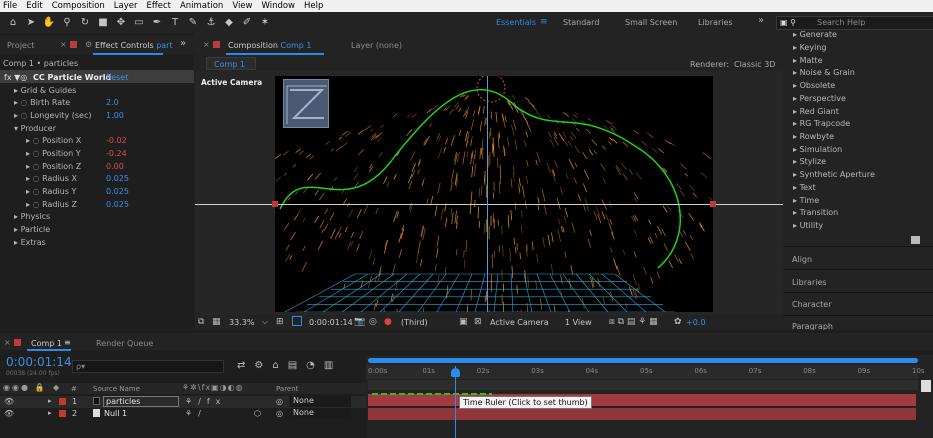 The height and width of the screenshot is (438, 933). What do you see at coordinates (193, 23) in the screenshot?
I see `brush-tool-icon: ✎` at bounding box center [193, 23].